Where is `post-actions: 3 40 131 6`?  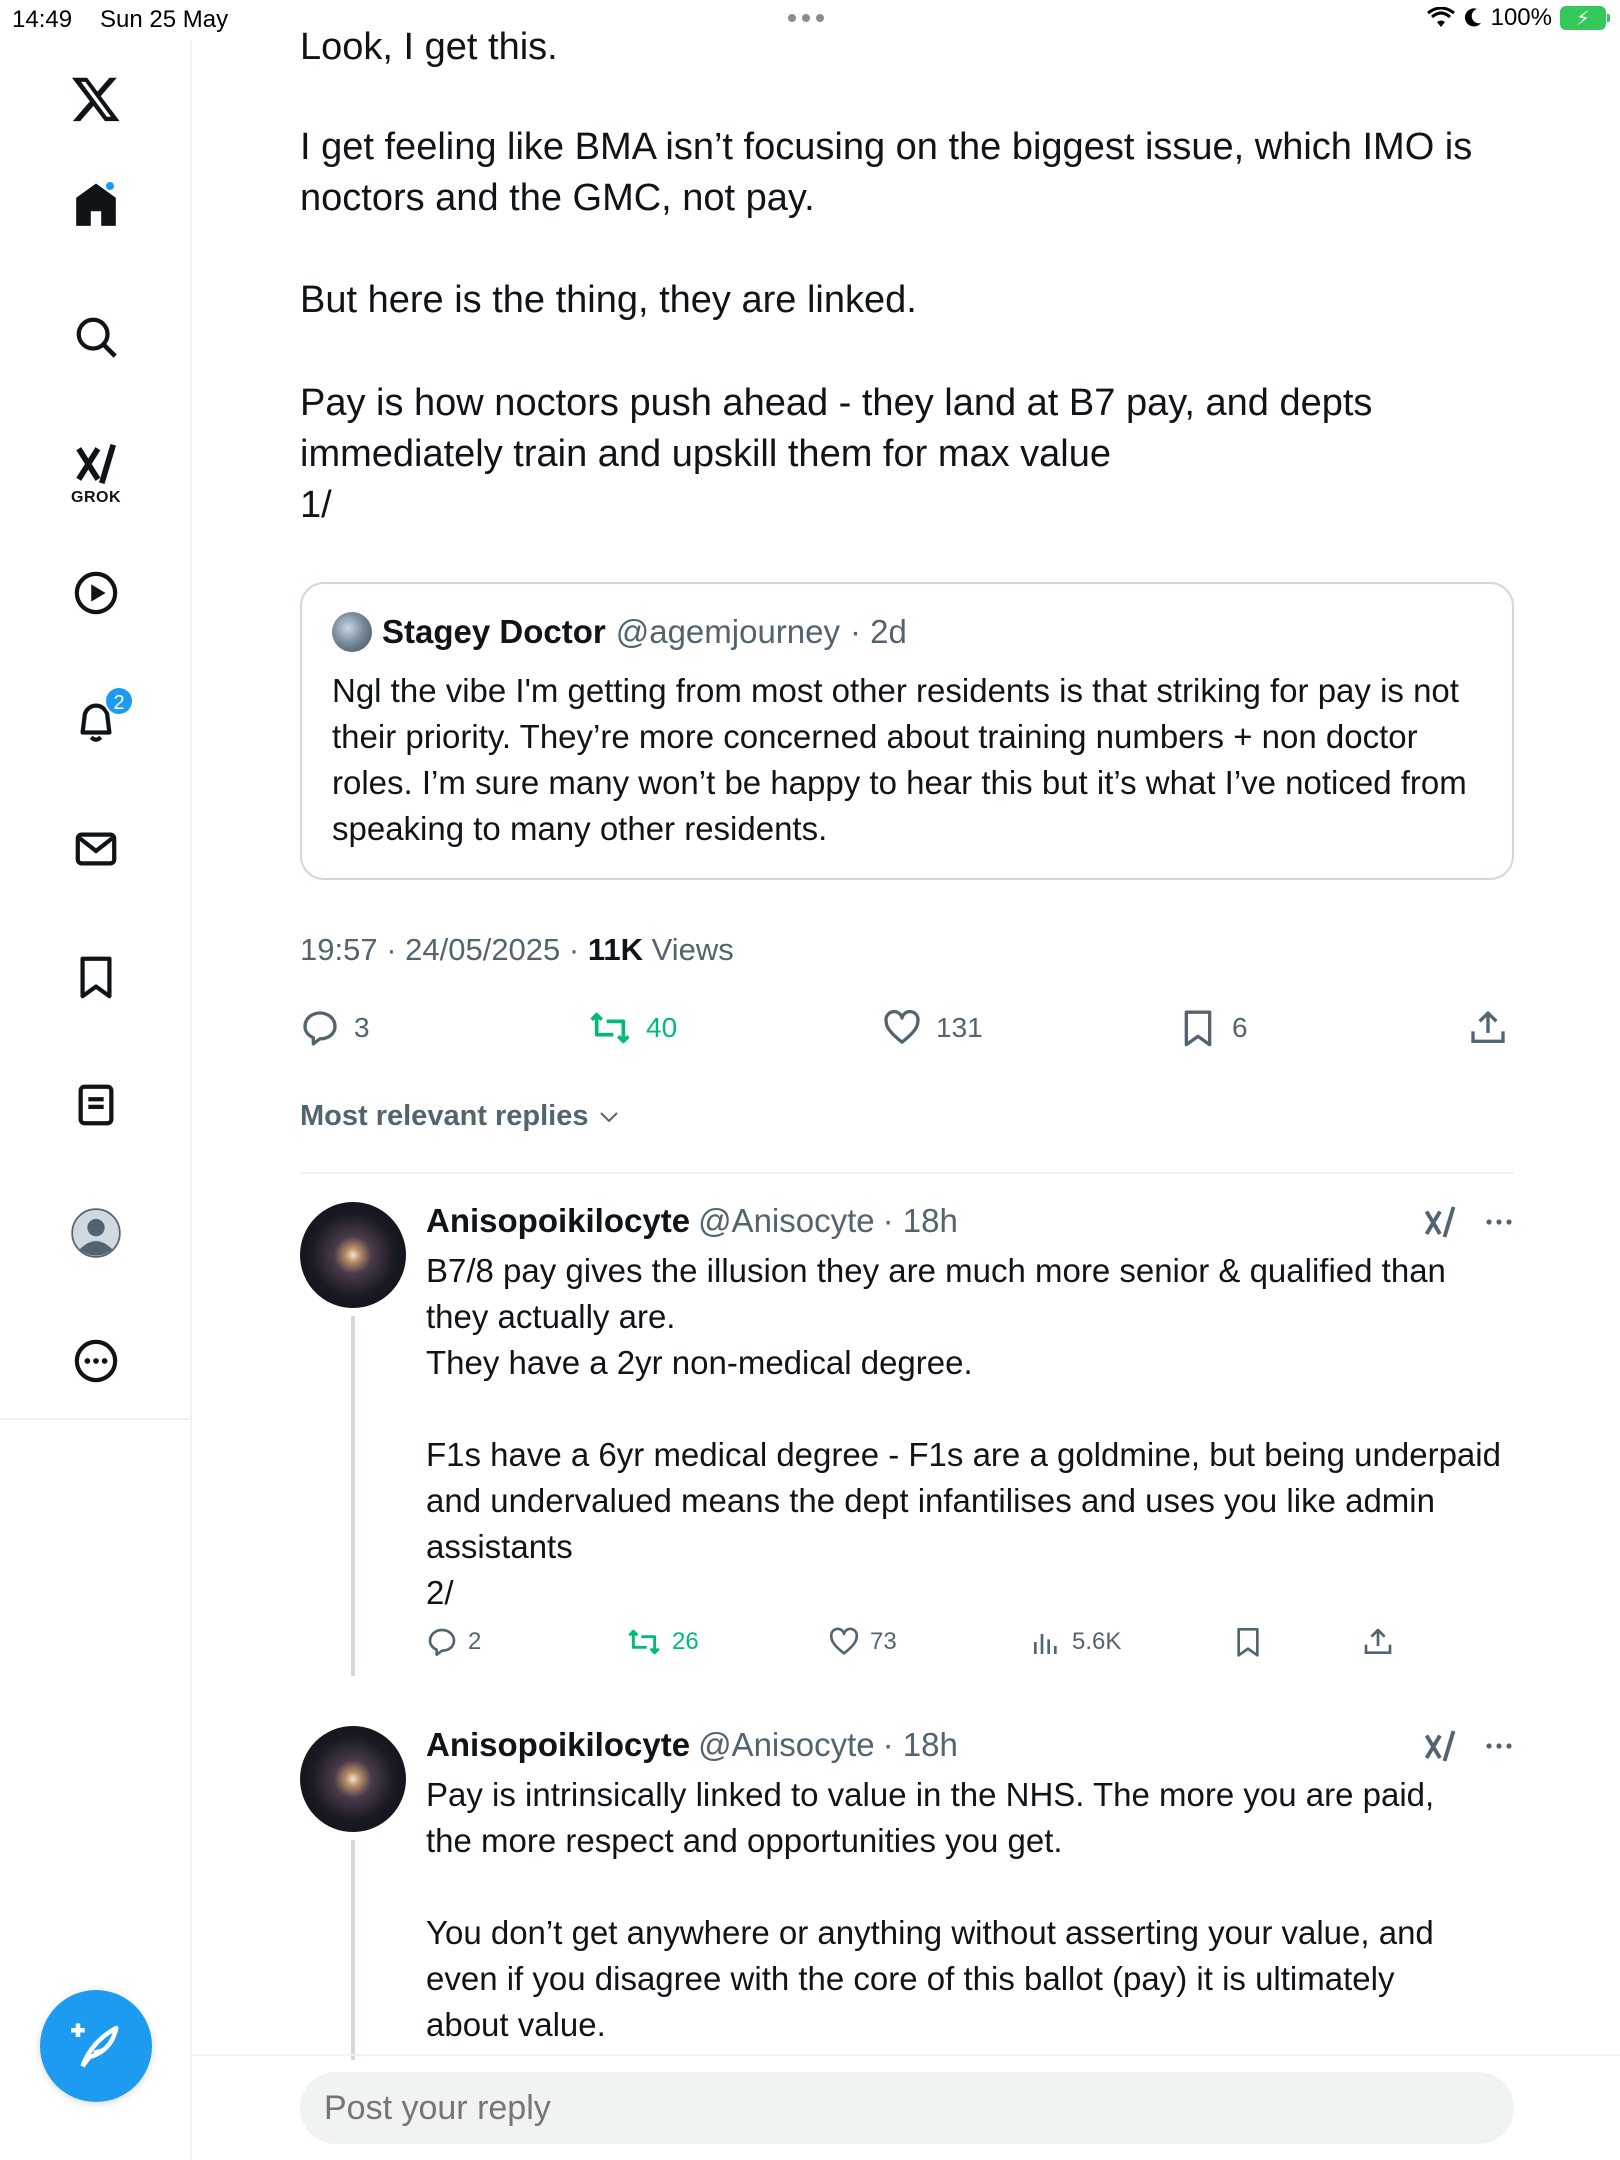
post-actions: 3 40 131 6 is located at coordinates (907, 1028).